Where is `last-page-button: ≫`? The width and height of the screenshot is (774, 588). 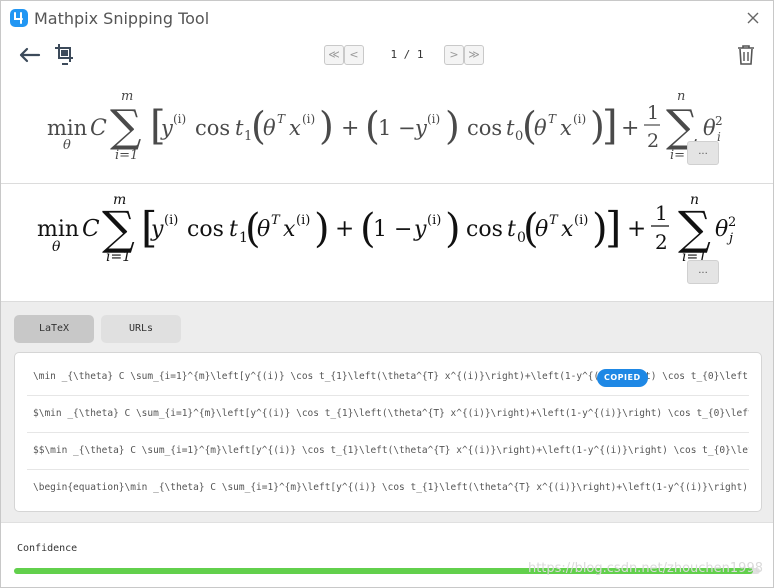 last-page-button: ≫ is located at coordinates (474, 55).